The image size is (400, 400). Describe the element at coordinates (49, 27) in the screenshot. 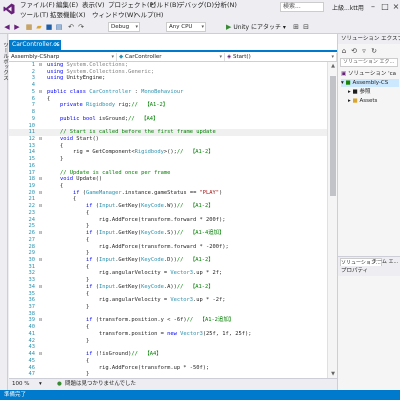

I see `save-icon: ■` at that location.